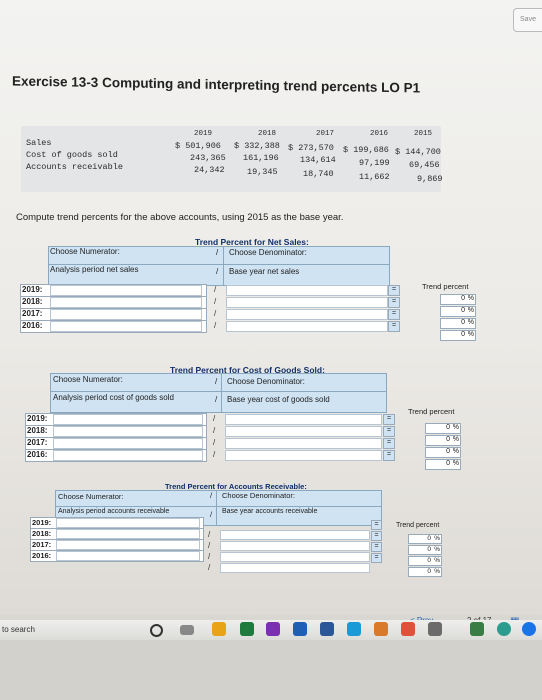  I want to click on denominator-select: Base year cost of goods sold, so click(278, 399).